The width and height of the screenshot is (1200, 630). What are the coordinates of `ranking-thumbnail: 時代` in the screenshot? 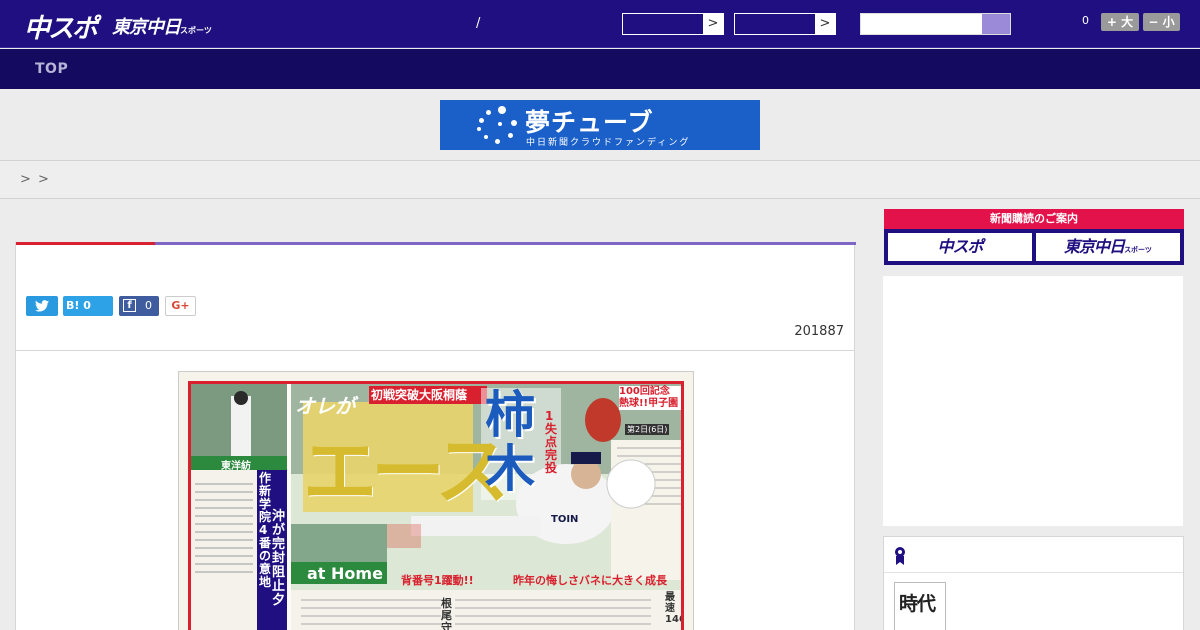 It's located at (920, 606).